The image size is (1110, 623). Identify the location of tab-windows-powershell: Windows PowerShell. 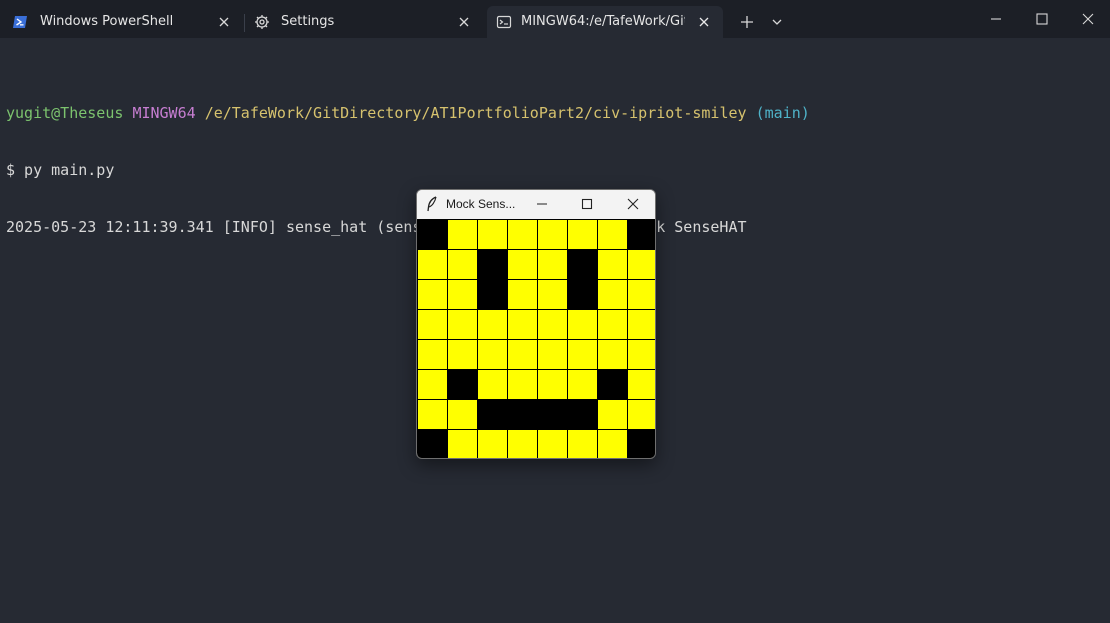
(122, 22).